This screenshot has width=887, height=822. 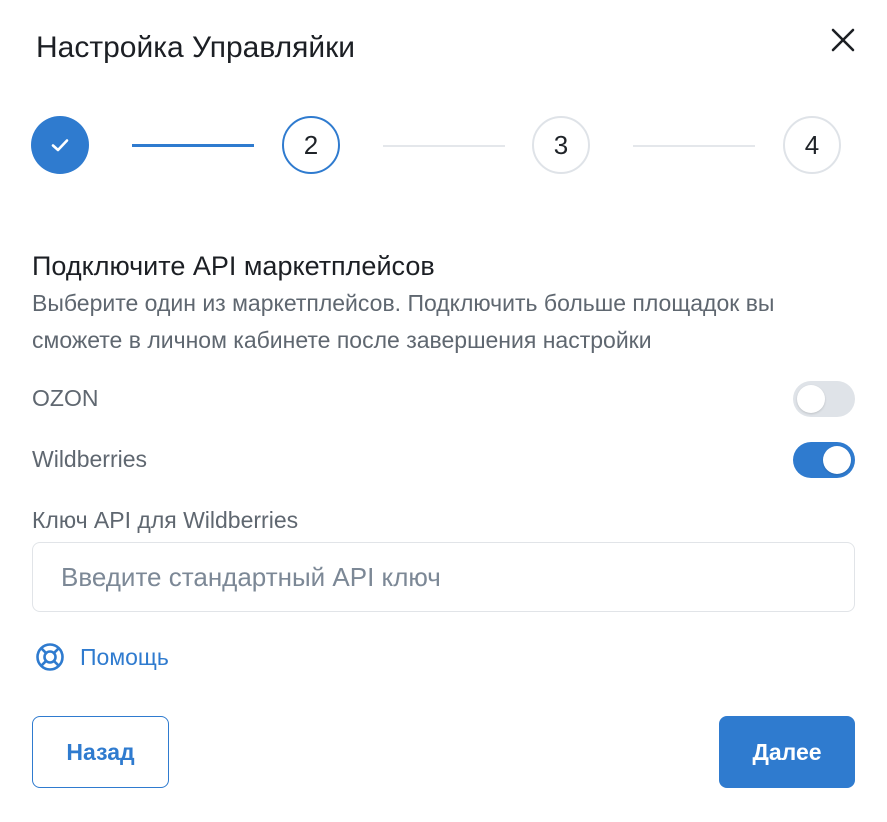 I want to click on wildberries-toggle, so click(x=824, y=460).